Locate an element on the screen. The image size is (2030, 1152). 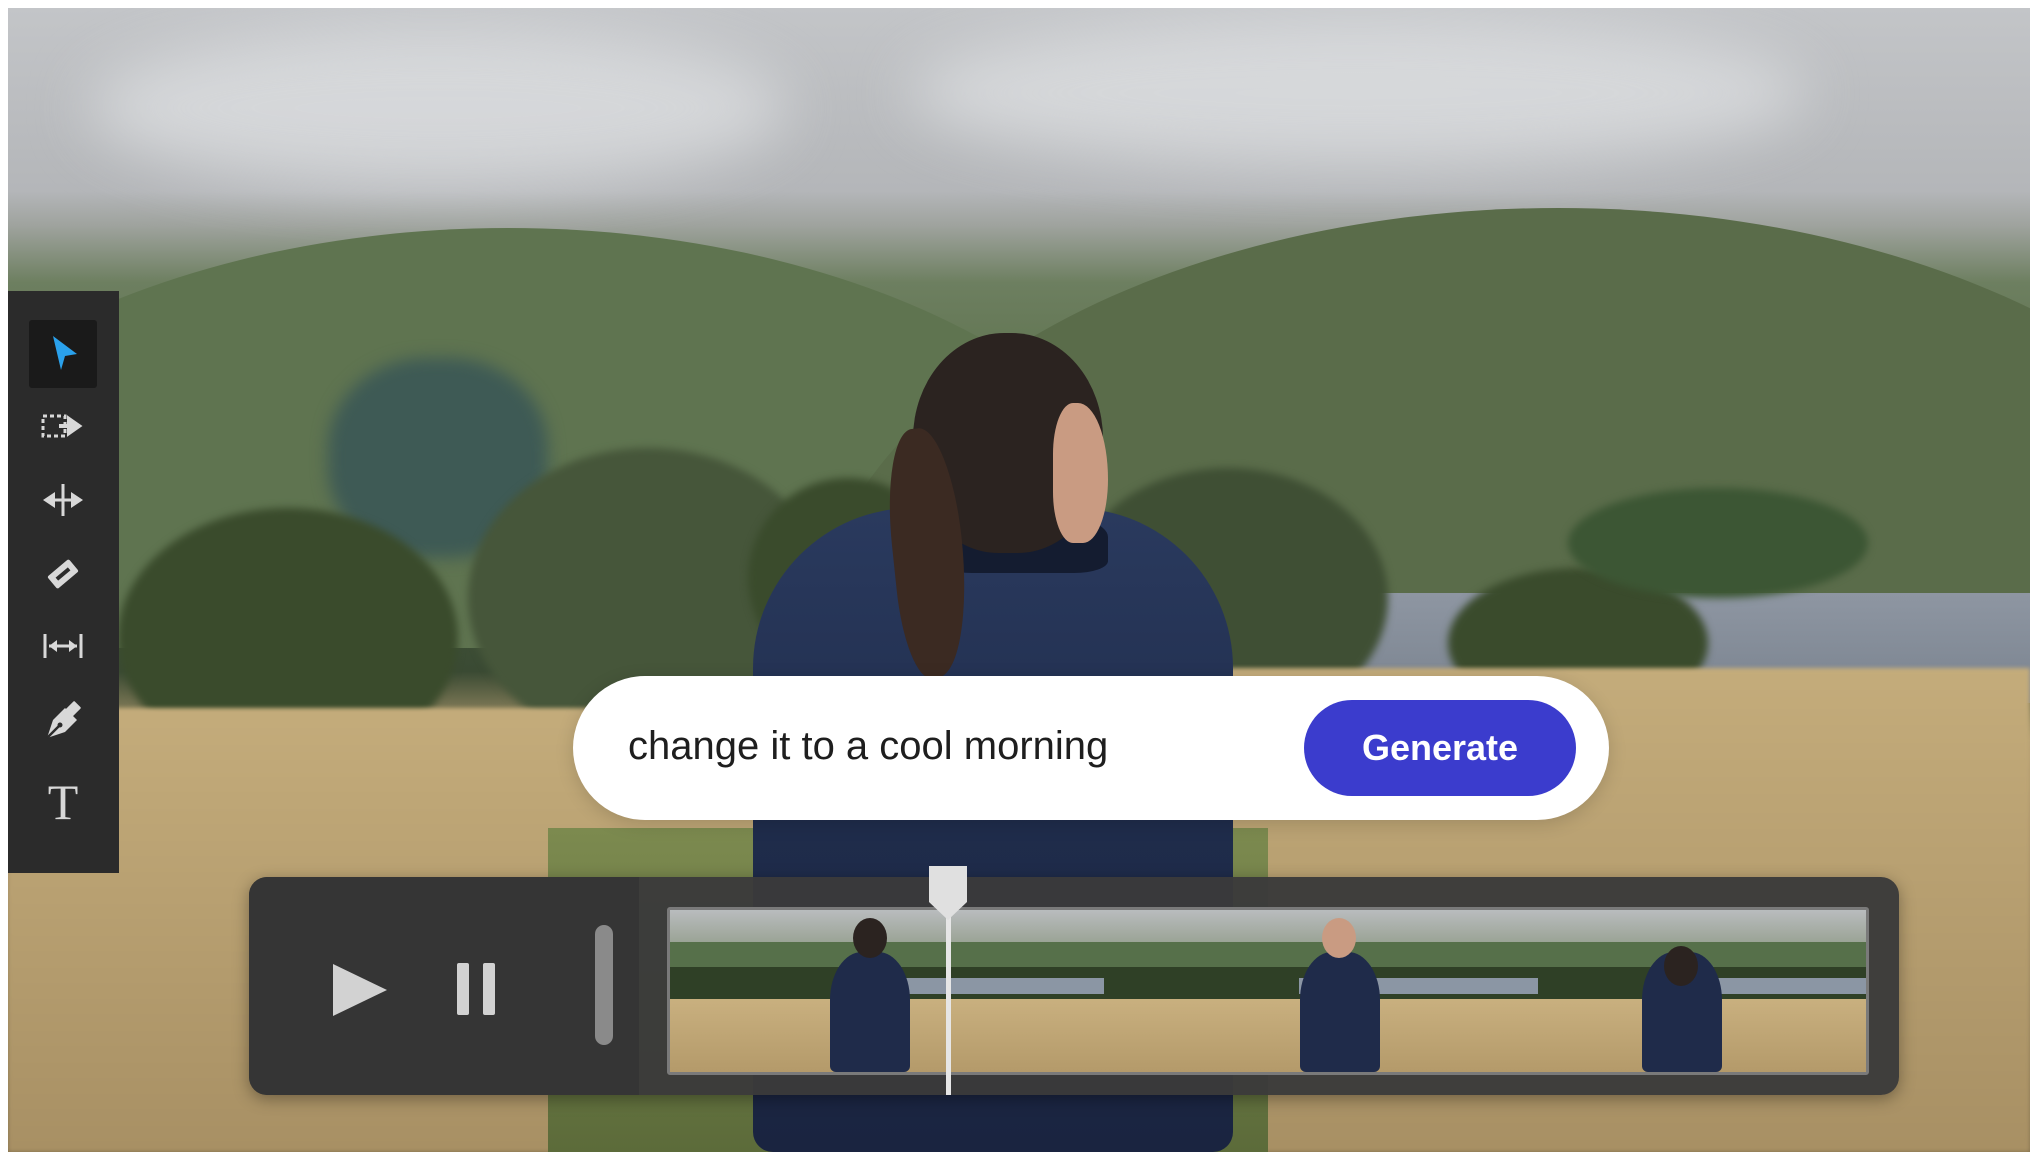
type-icon: T is located at coordinates (63, 802).